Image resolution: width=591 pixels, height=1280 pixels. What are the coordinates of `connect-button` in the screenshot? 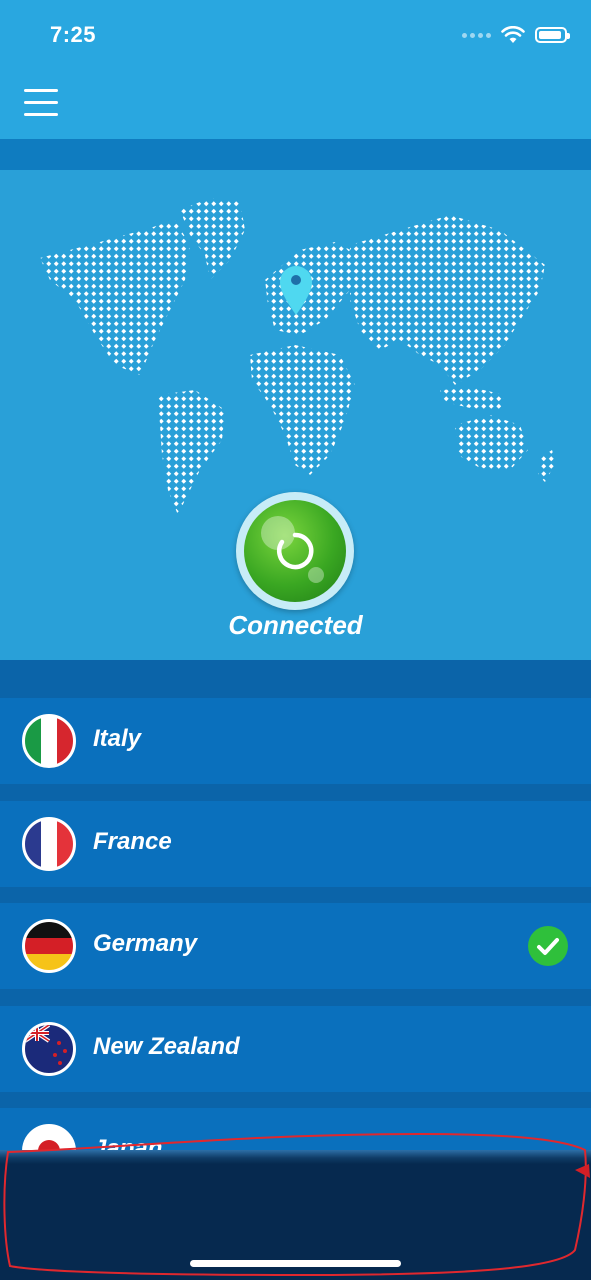 It's located at (295, 551).